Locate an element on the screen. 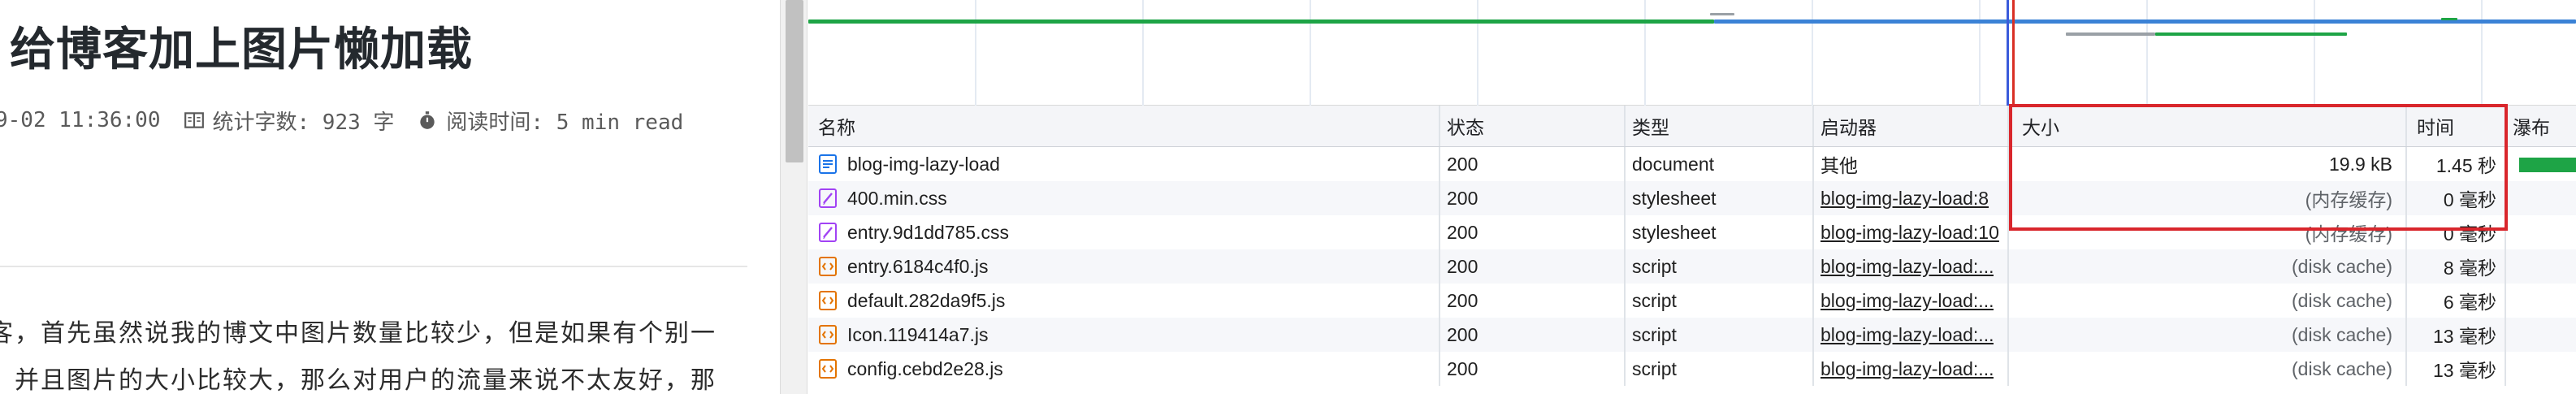 The width and height of the screenshot is (2576, 394). request-size: 19.9 kB is located at coordinates (2208, 164).